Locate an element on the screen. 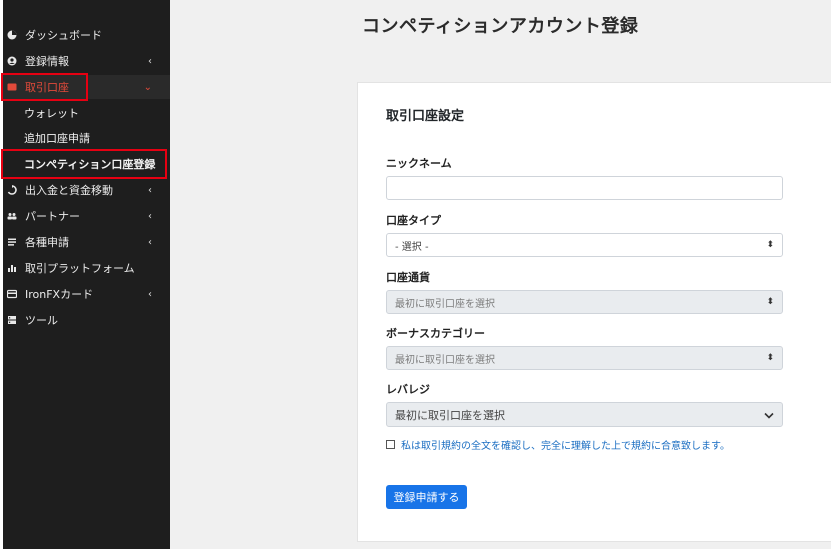 The image size is (831, 549). bonus-category-value: 最初に取引口座を選択 is located at coordinates (445, 360).